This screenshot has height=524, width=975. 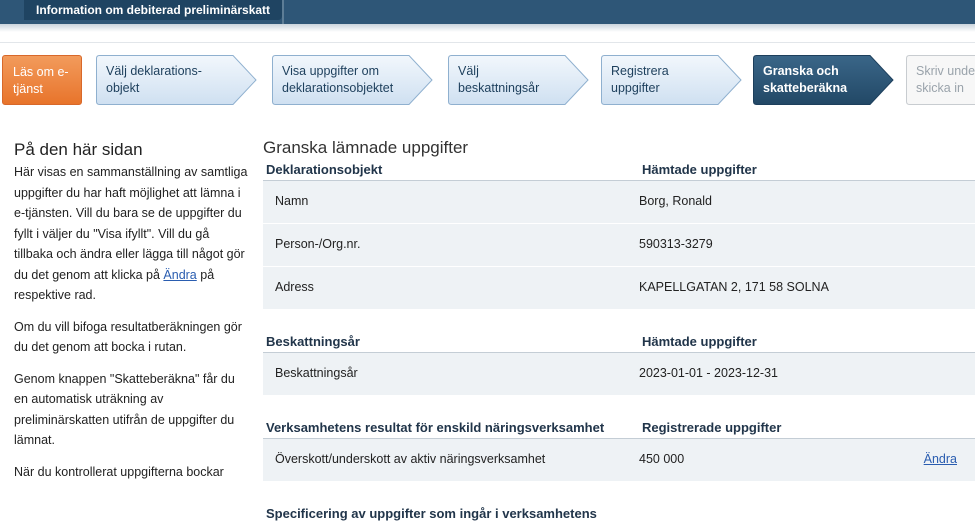 What do you see at coordinates (487, 28) in the screenshot?
I see `banner-shadow` at bounding box center [487, 28].